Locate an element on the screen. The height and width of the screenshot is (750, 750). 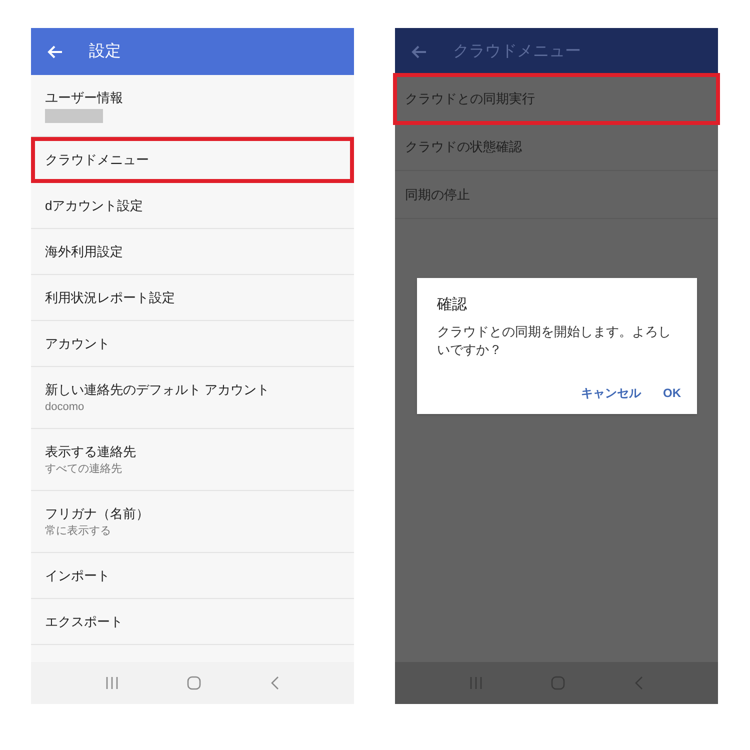
settings-item: クラウドメニュー is located at coordinates (192, 160).